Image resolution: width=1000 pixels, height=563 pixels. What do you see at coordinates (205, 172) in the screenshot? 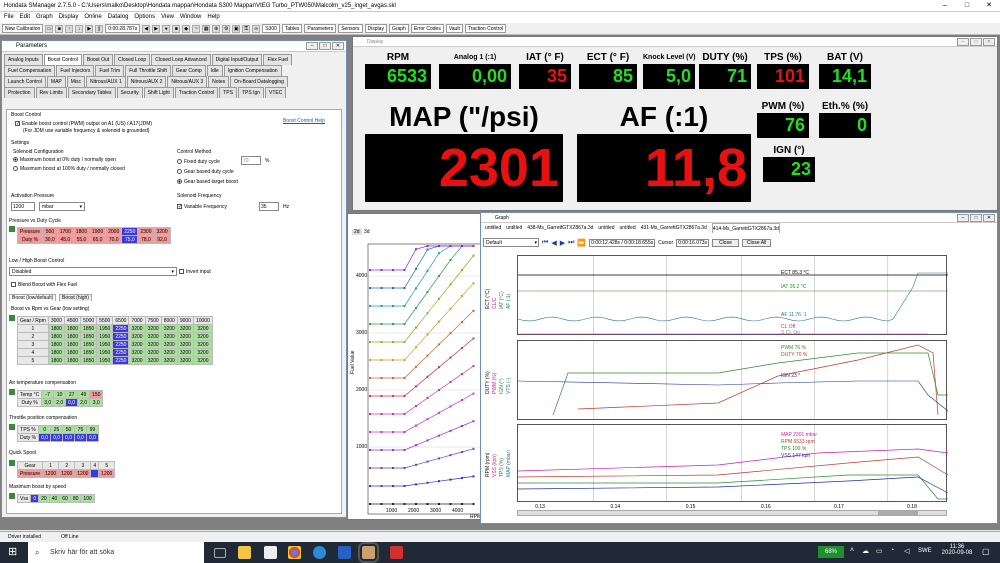
I see `gear-duty-radio: Gear based duty cycle` at bounding box center [205, 172].